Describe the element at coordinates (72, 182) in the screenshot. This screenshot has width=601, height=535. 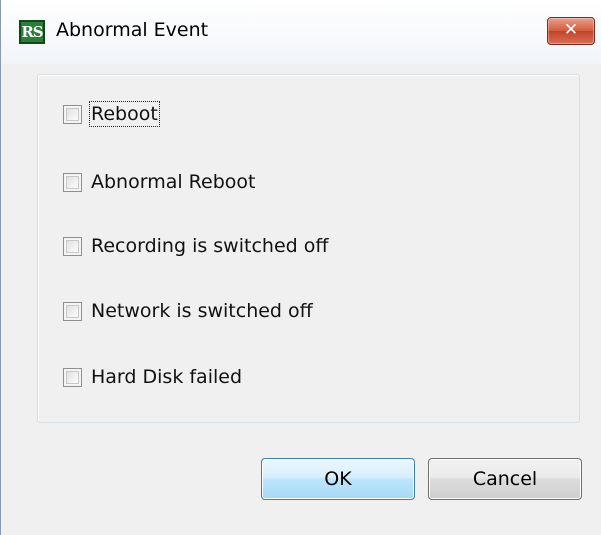
I see `abnormal-reboot-checkbox` at that location.